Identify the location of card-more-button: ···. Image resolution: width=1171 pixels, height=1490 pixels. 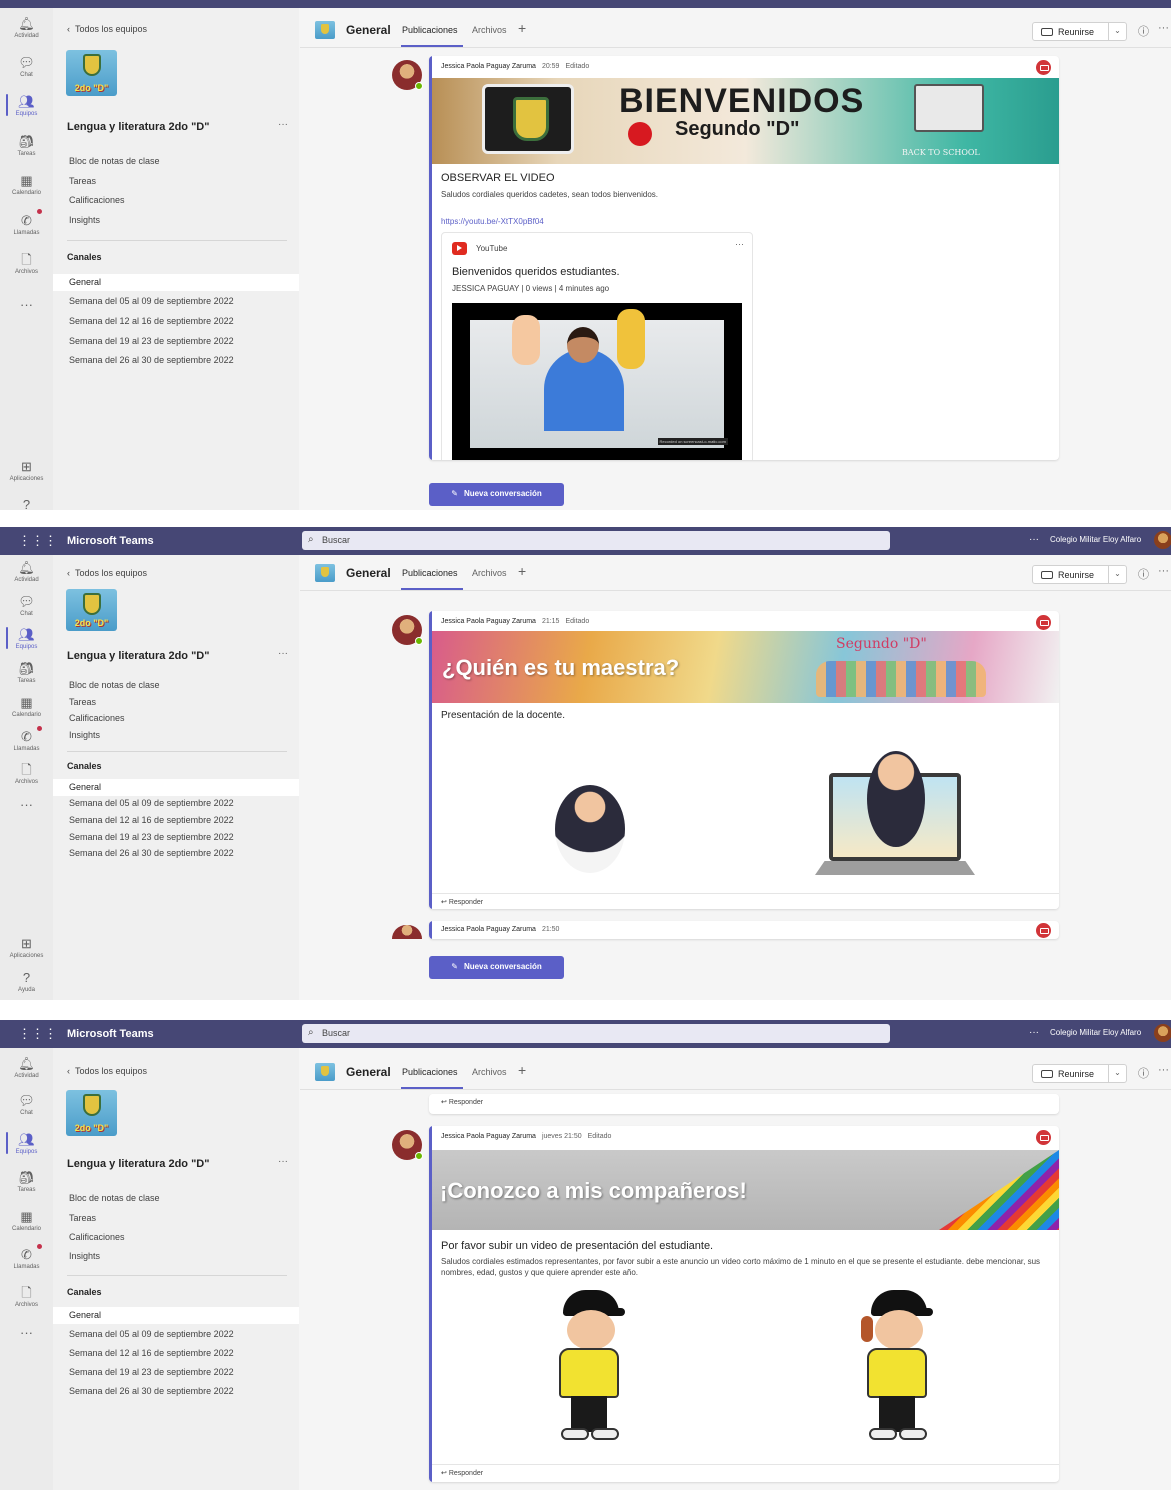
(739, 244).